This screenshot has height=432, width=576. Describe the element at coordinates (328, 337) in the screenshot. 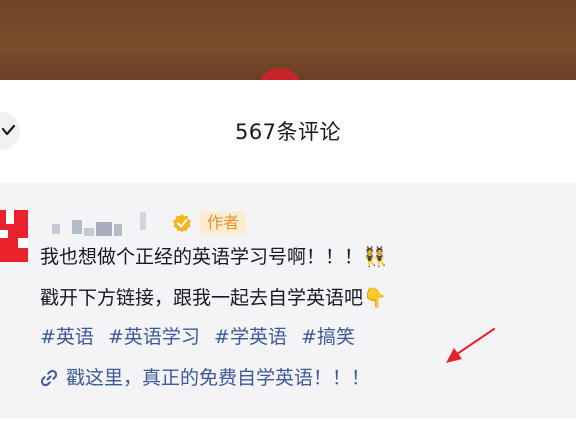

I see `hashtag-funny: #搞笑` at that location.